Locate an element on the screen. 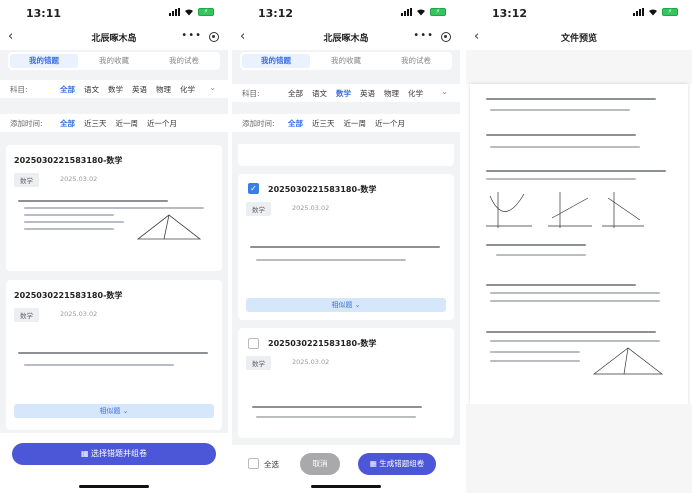  page-title: 文件预览 is located at coordinates (578, 39).